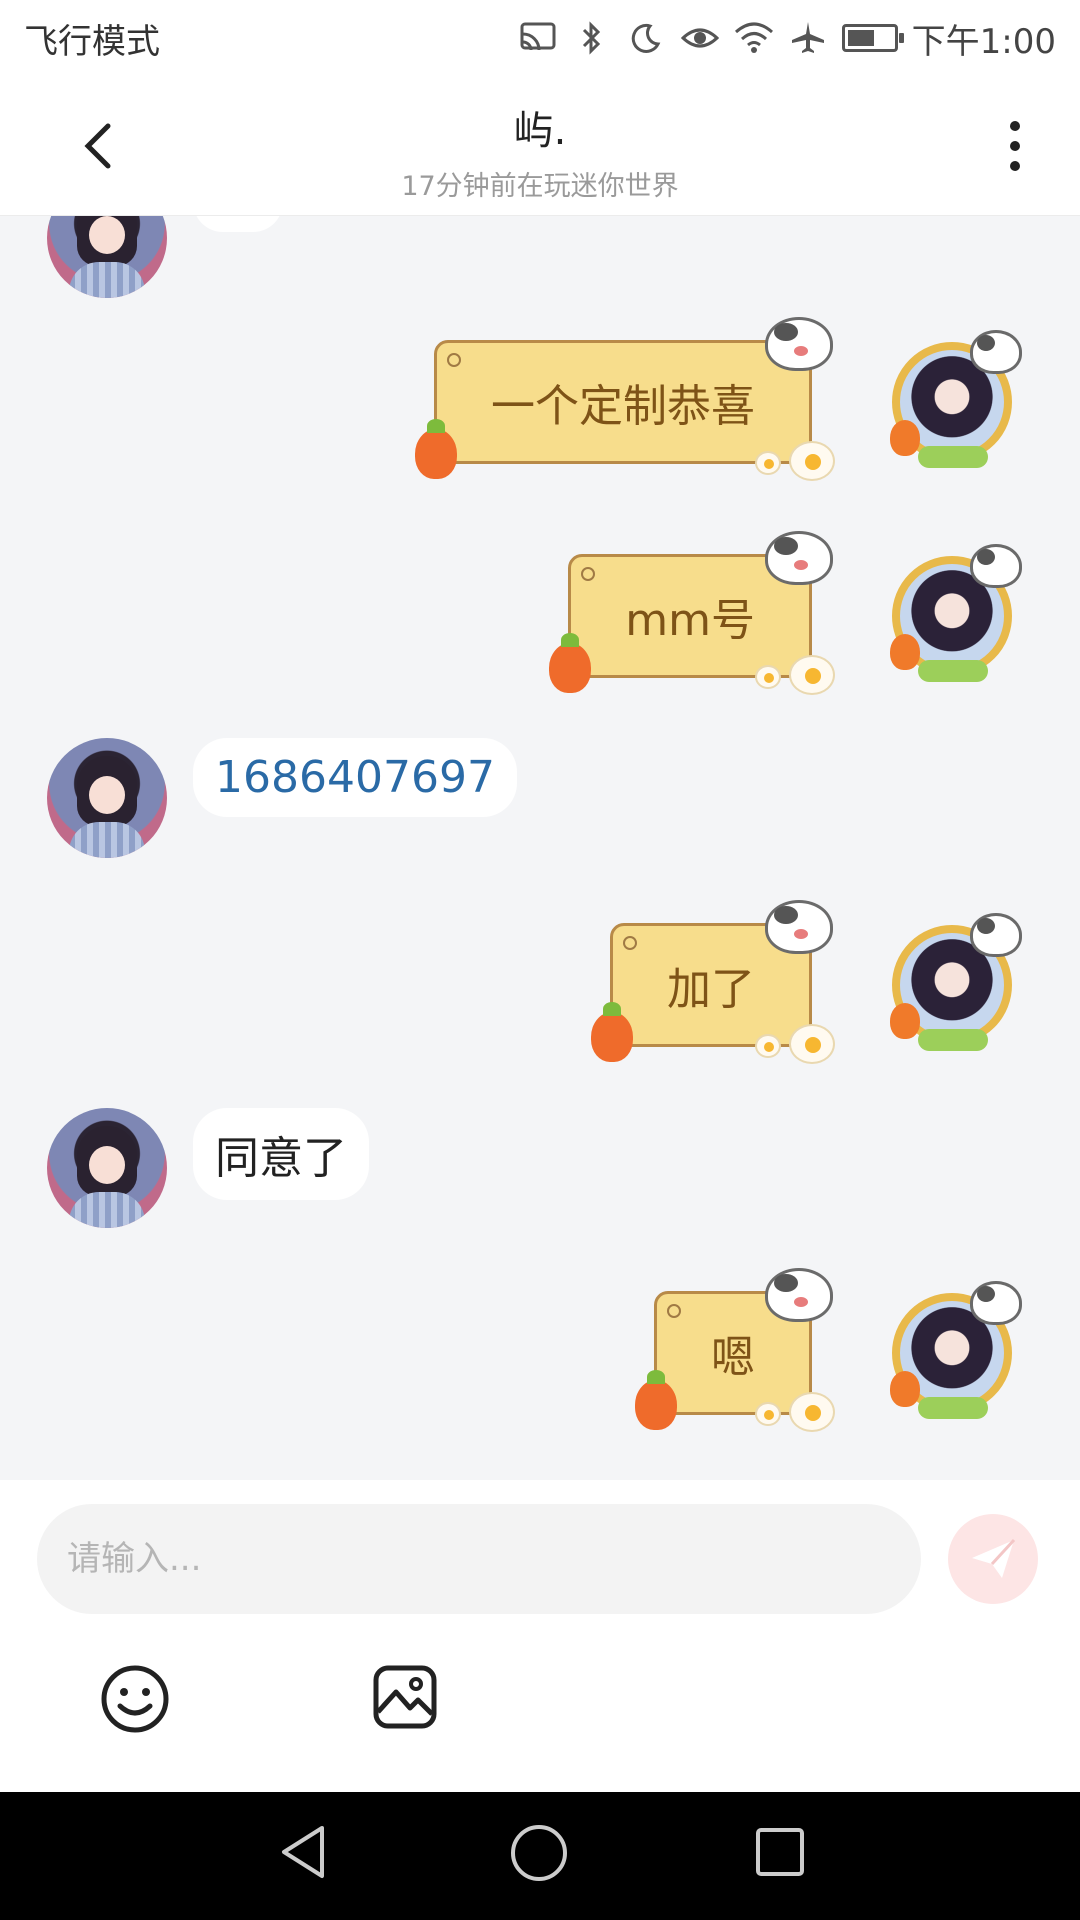  I want to click on emoji-button, so click(135, 1699).